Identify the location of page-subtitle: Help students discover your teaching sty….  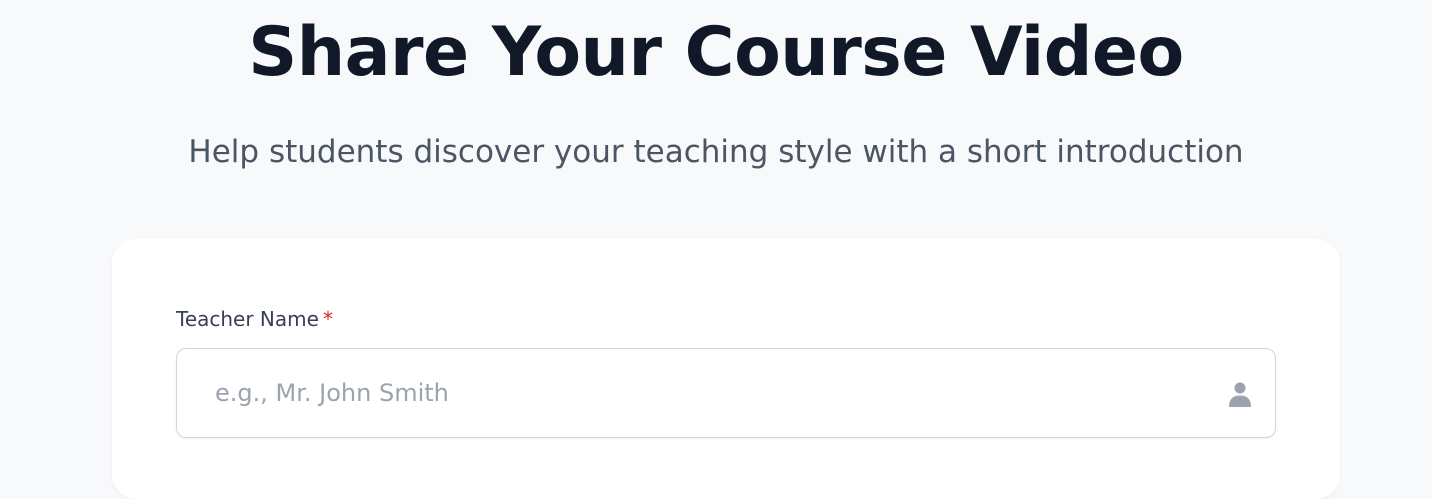
(716, 152).